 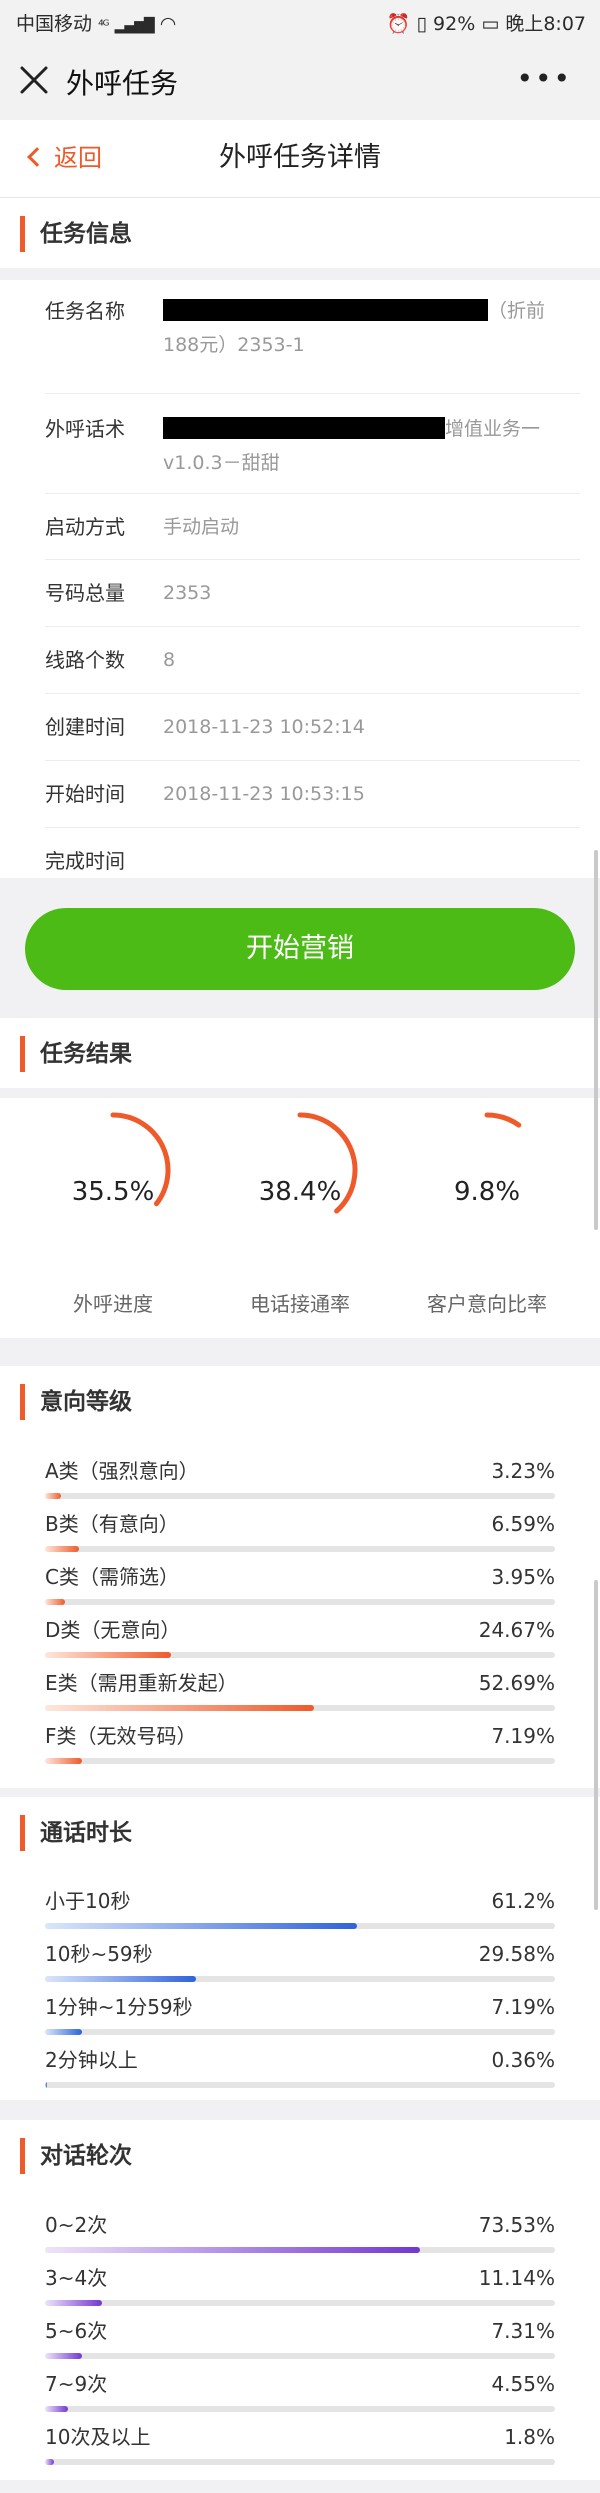 What do you see at coordinates (112, 1577) in the screenshot?
I see `item-name: C类（需筛选）` at bounding box center [112, 1577].